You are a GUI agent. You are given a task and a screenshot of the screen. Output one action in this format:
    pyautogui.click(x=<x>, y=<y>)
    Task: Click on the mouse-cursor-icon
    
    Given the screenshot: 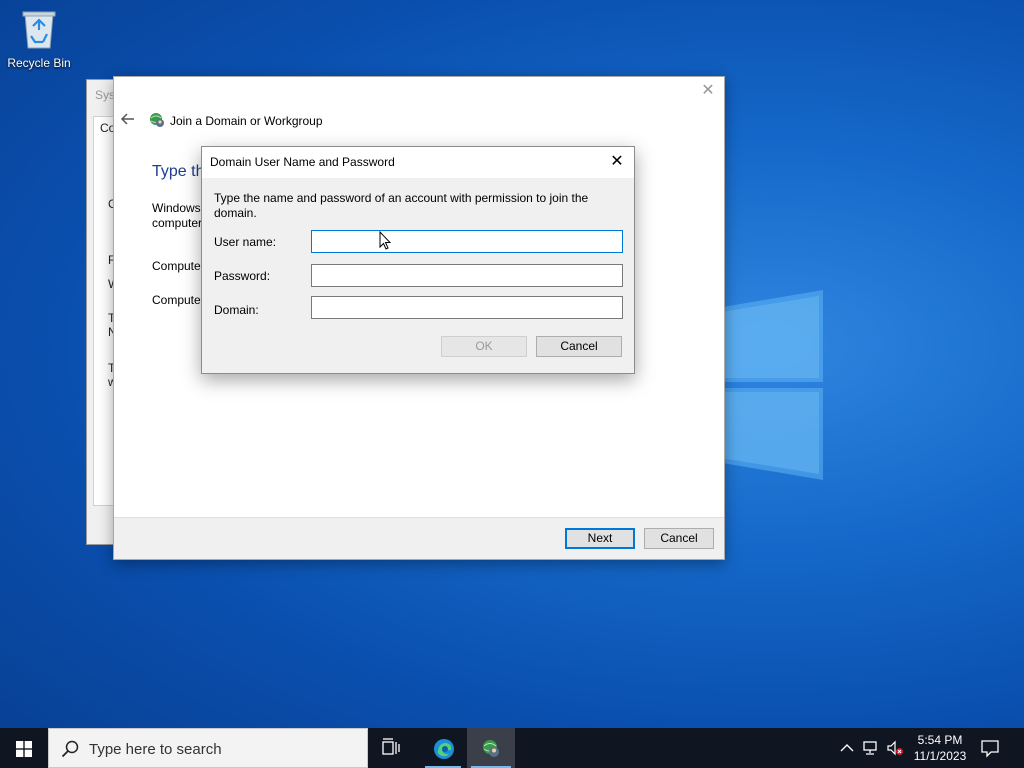 What is the action you would take?
    pyautogui.click(x=385, y=240)
    